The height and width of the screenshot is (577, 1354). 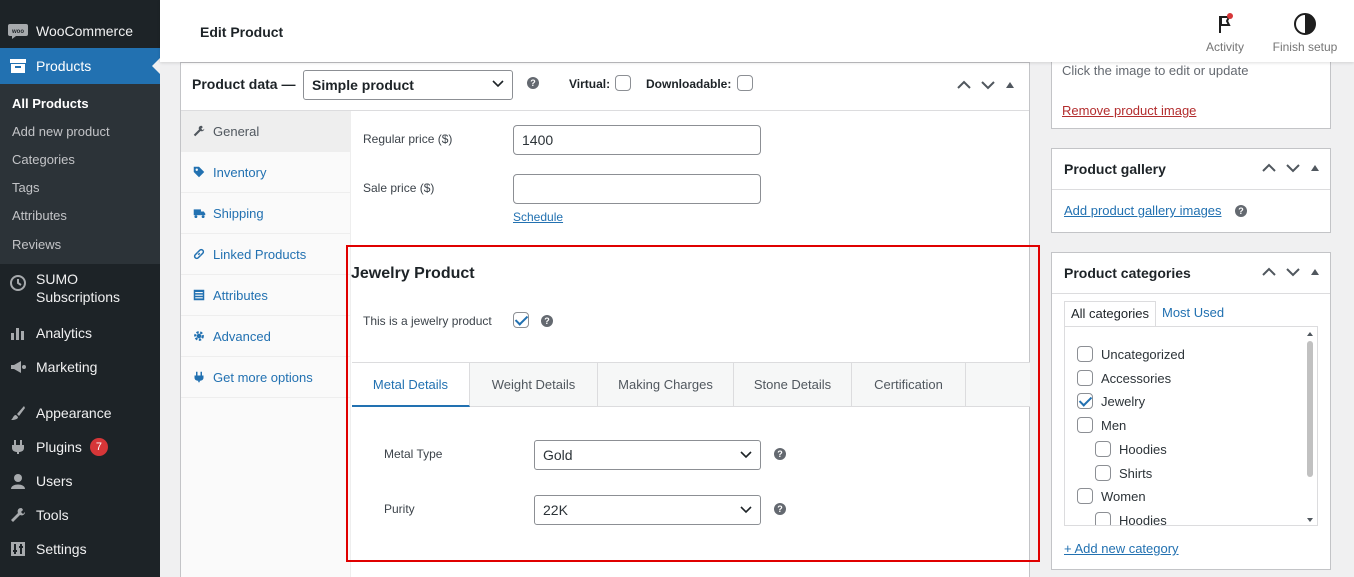 I want to click on finish-setup-button: Finish setup, so click(x=1305, y=33).